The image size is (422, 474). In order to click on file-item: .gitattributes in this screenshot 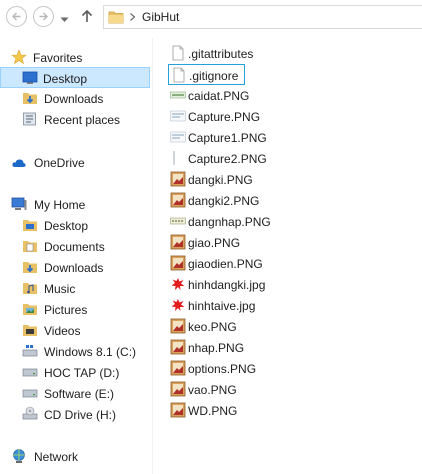, I will do `click(215, 53)`.